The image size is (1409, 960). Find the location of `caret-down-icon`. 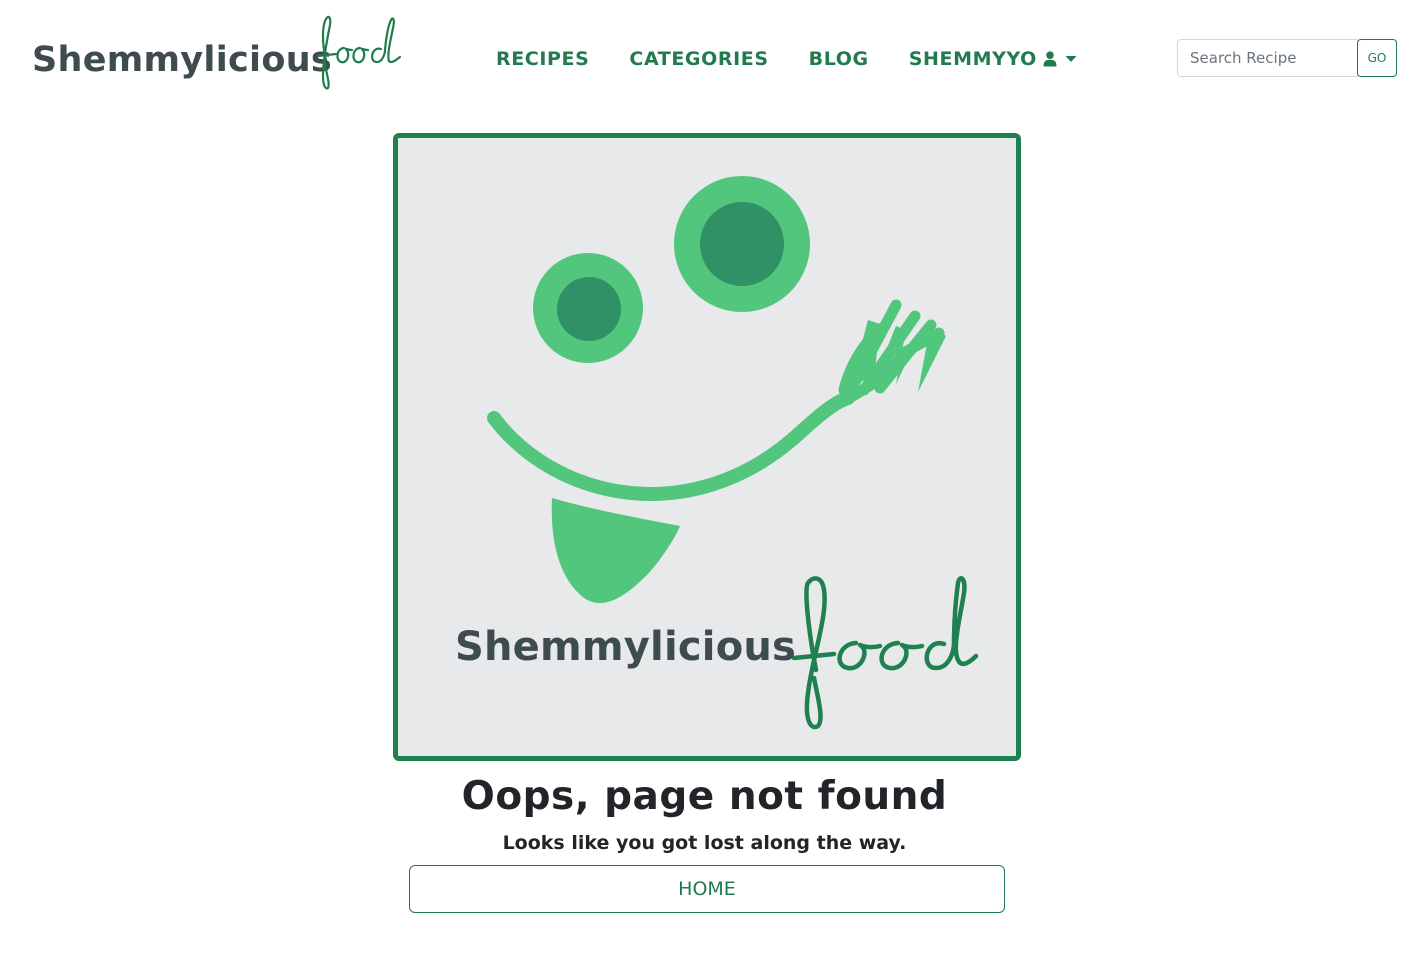

caret-down-icon is located at coordinates (1071, 59).